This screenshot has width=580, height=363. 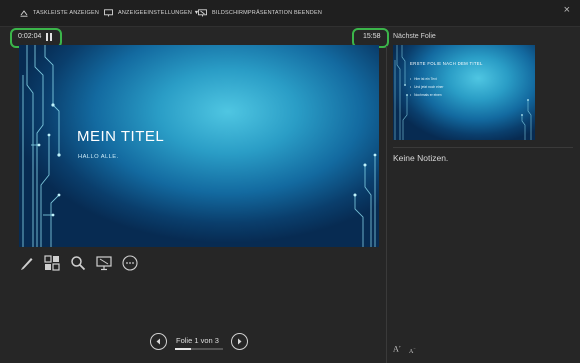 I want to click on show-taskbar-label: TASKLEISTE ANZEIGEN, so click(x=66, y=13).